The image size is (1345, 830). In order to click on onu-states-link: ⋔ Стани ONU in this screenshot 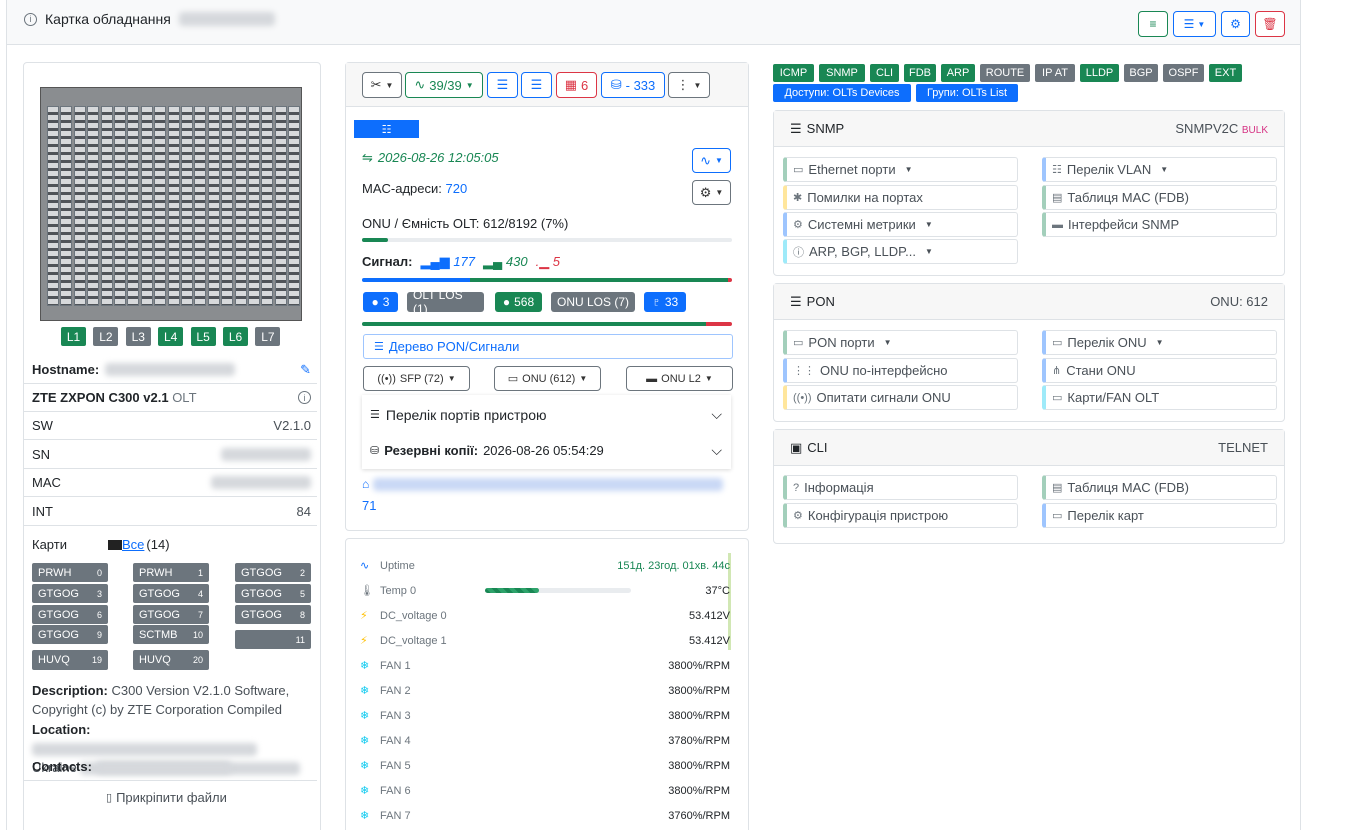, I will do `click(1159, 370)`.